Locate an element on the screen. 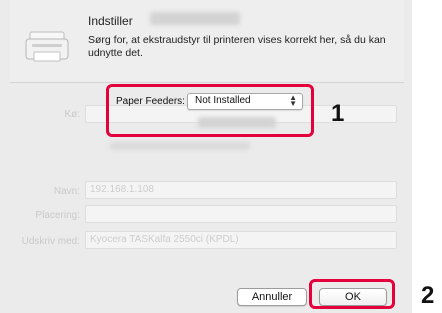 This screenshot has width=442, height=313. printer-icon is located at coordinates (47, 46).